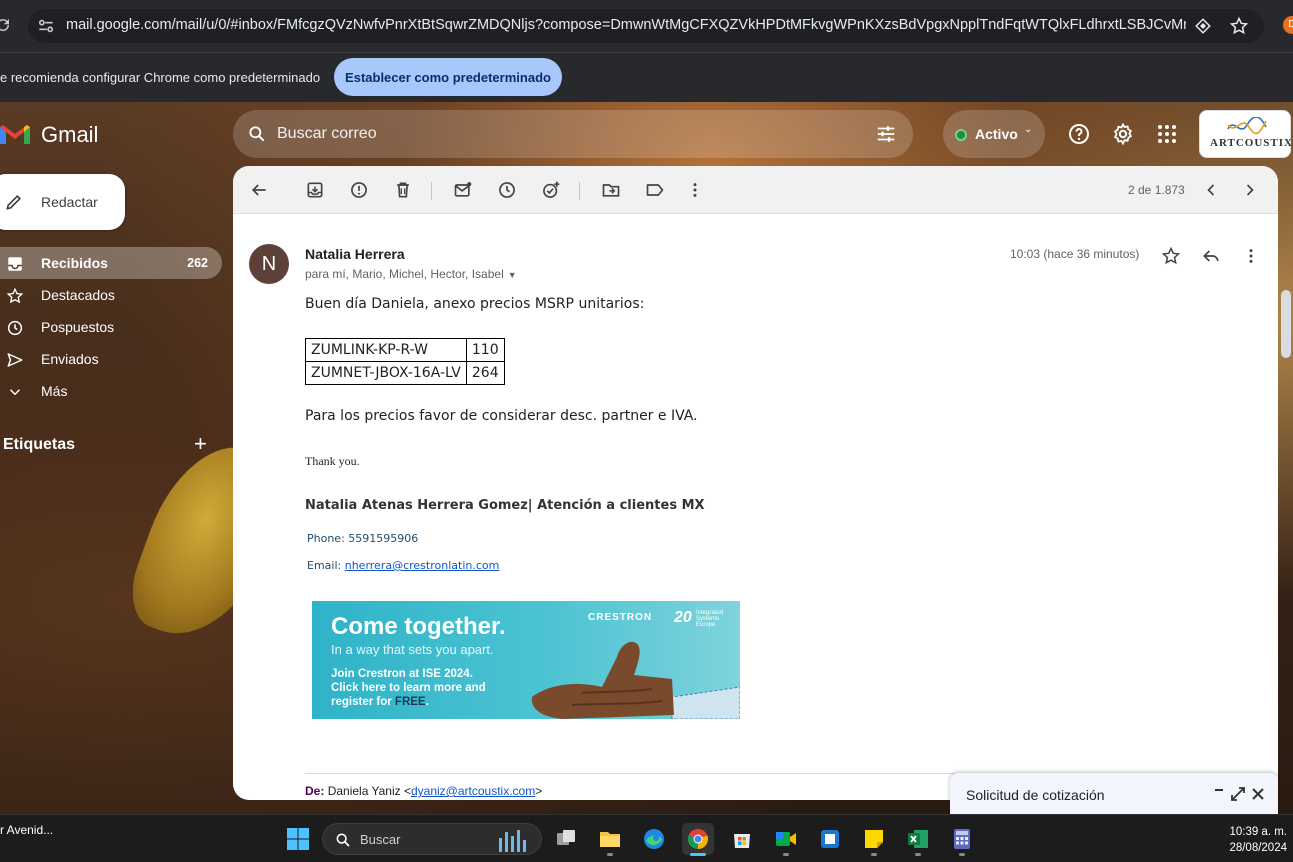 The width and height of the screenshot is (1293, 862). Describe the element at coordinates (448, 77) in the screenshot. I see `set-default-button: Establecer como predeterminado` at that location.